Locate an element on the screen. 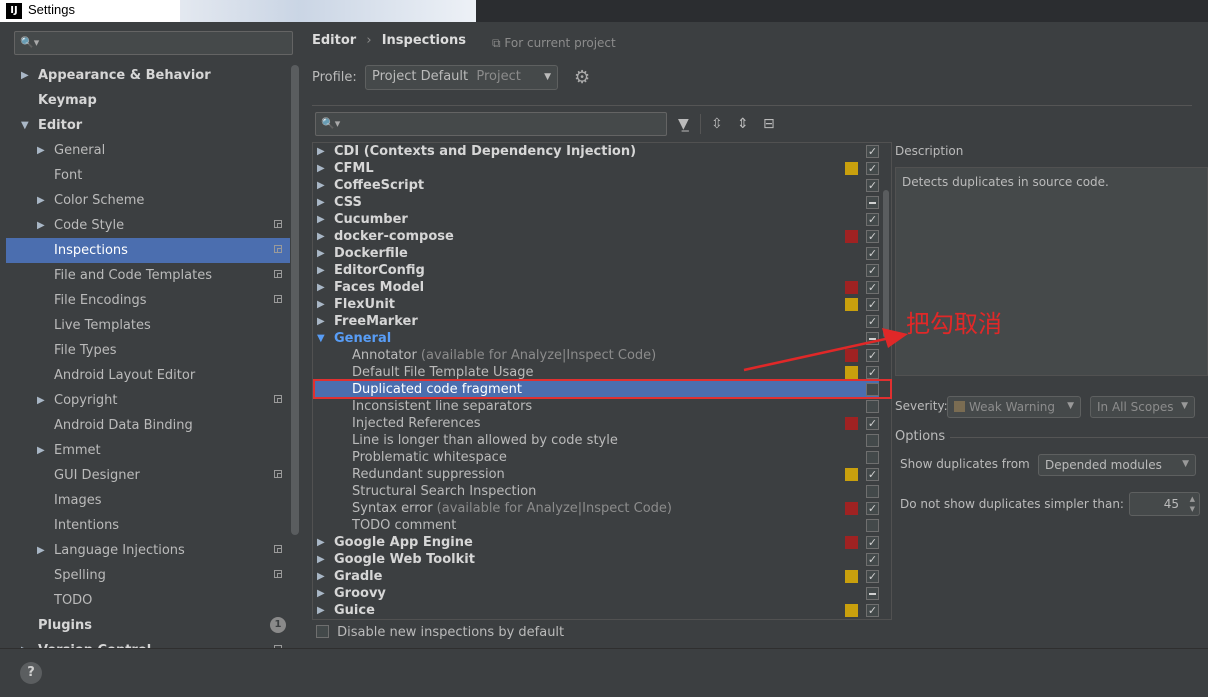  sidebar-item-gui-designer: GUI Designer is located at coordinates (145, 475).